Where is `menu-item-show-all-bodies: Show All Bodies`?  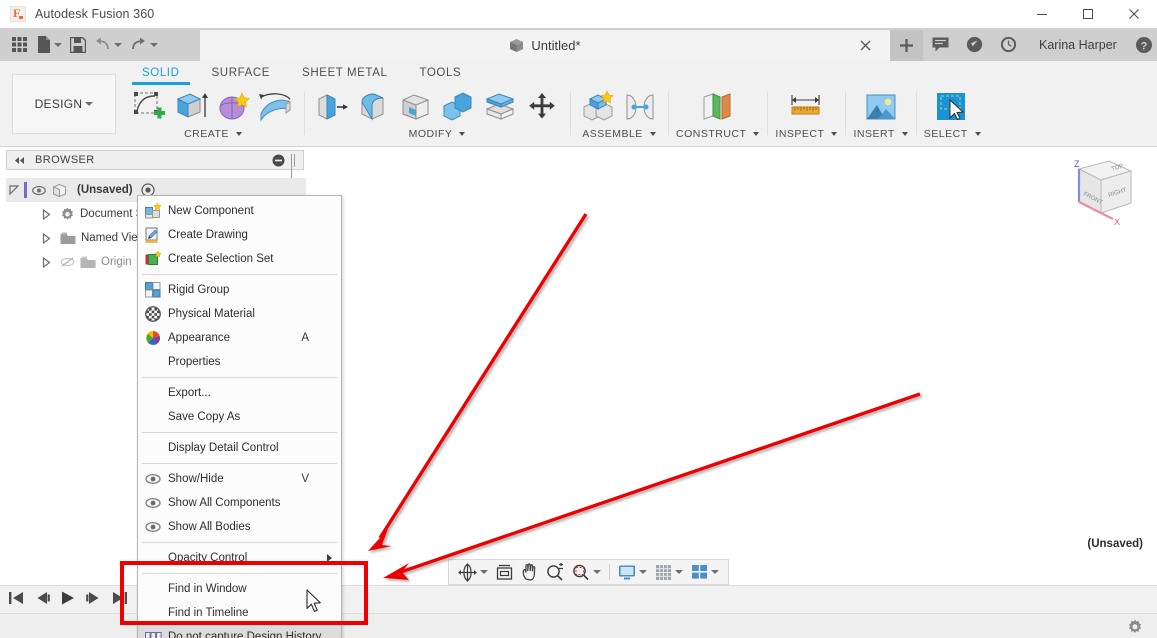 menu-item-show-all-bodies: Show All Bodies is located at coordinates (239, 527).